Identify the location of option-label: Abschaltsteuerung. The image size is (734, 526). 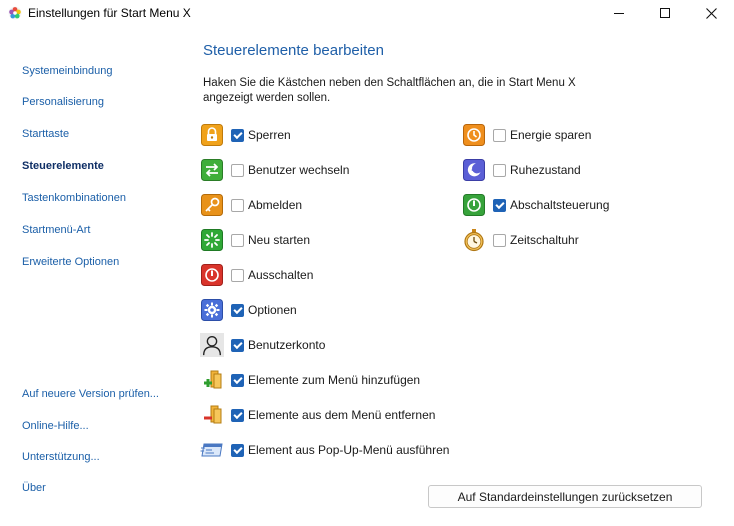
(560, 205).